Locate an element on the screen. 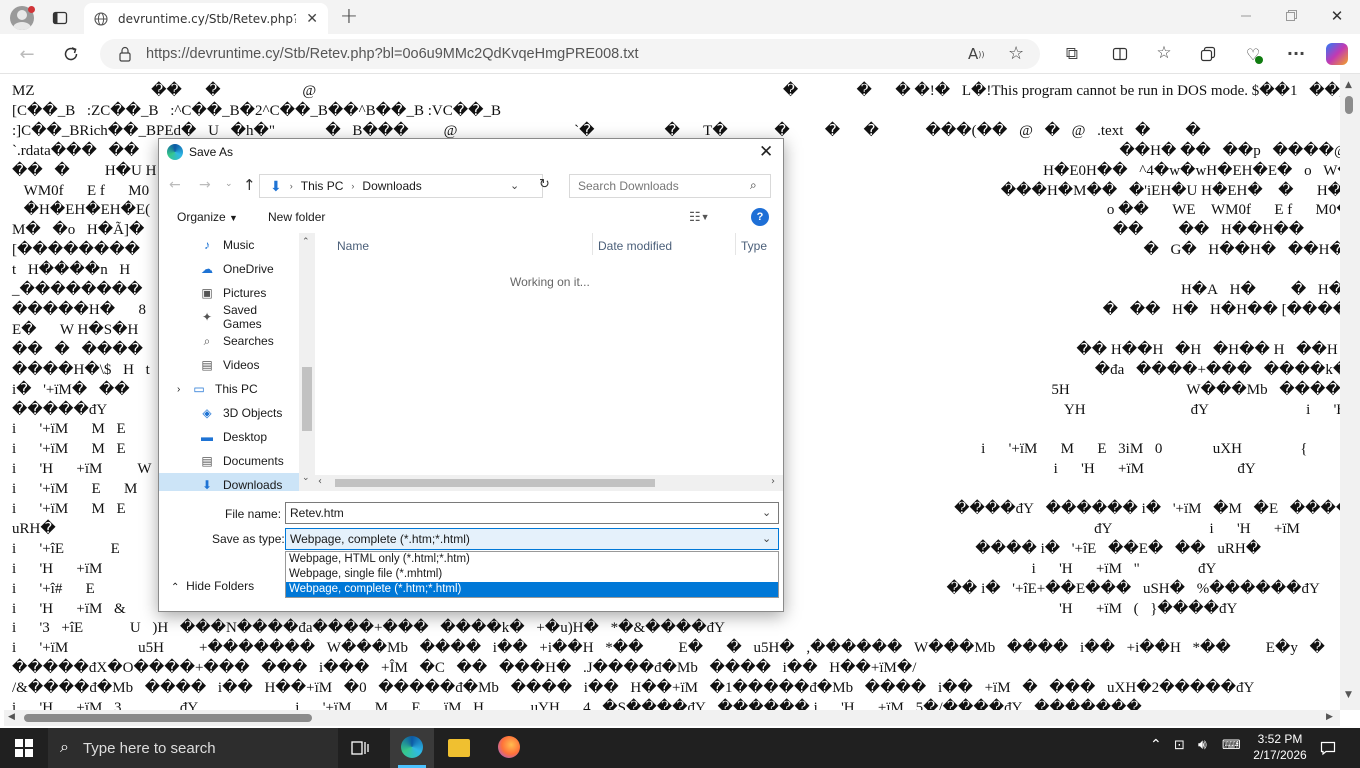 The width and height of the screenshot is (1360, 768). task-view-icon is located at coordinates (360, 748).